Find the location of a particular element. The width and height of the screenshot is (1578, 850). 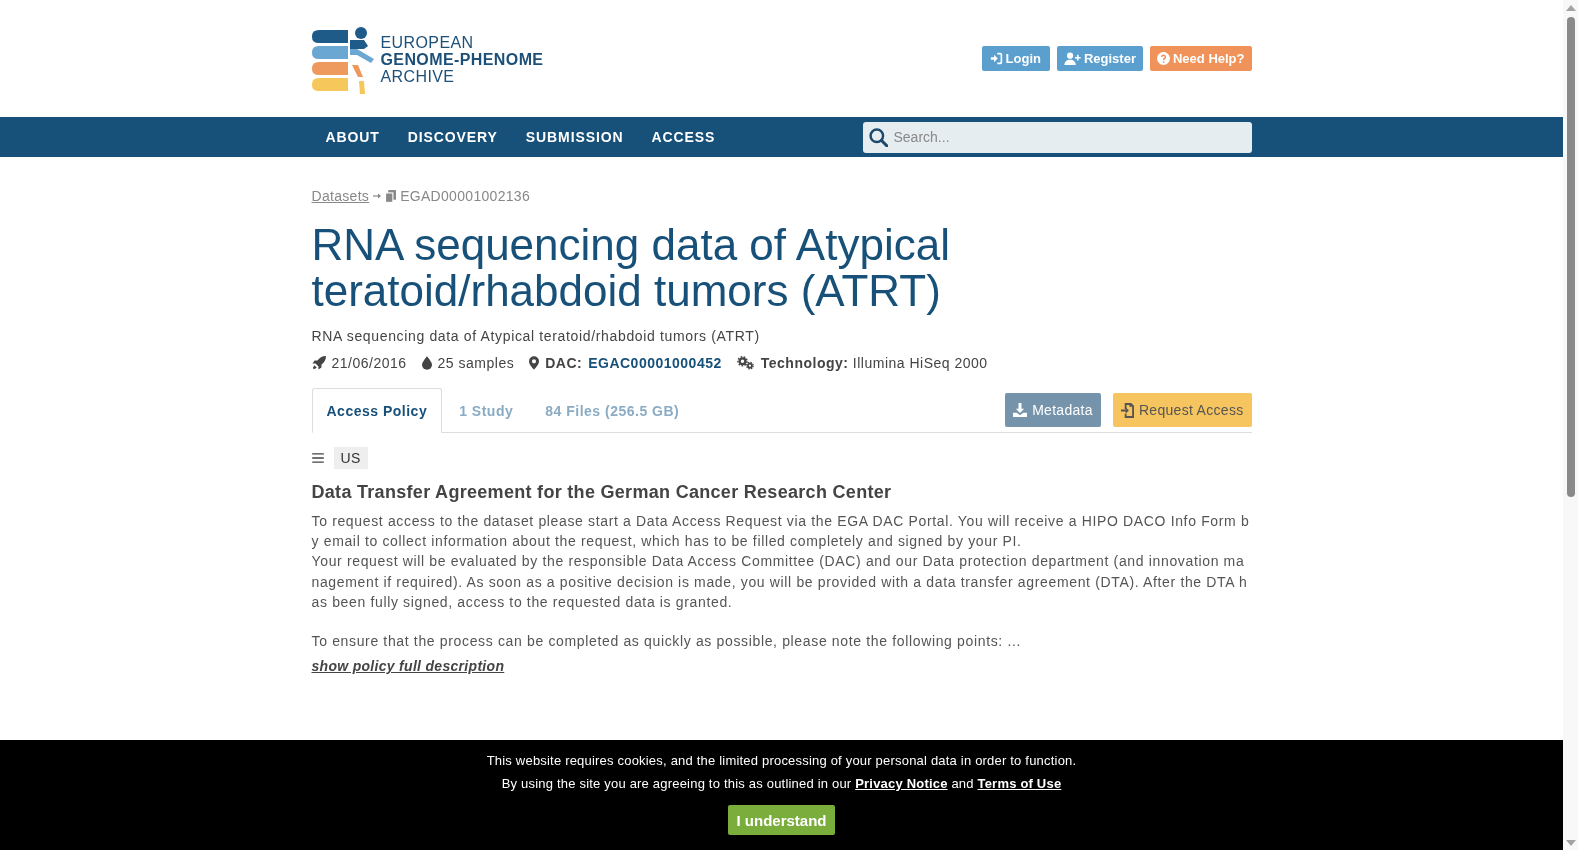

search-icon is located at coordinates (878, 137).